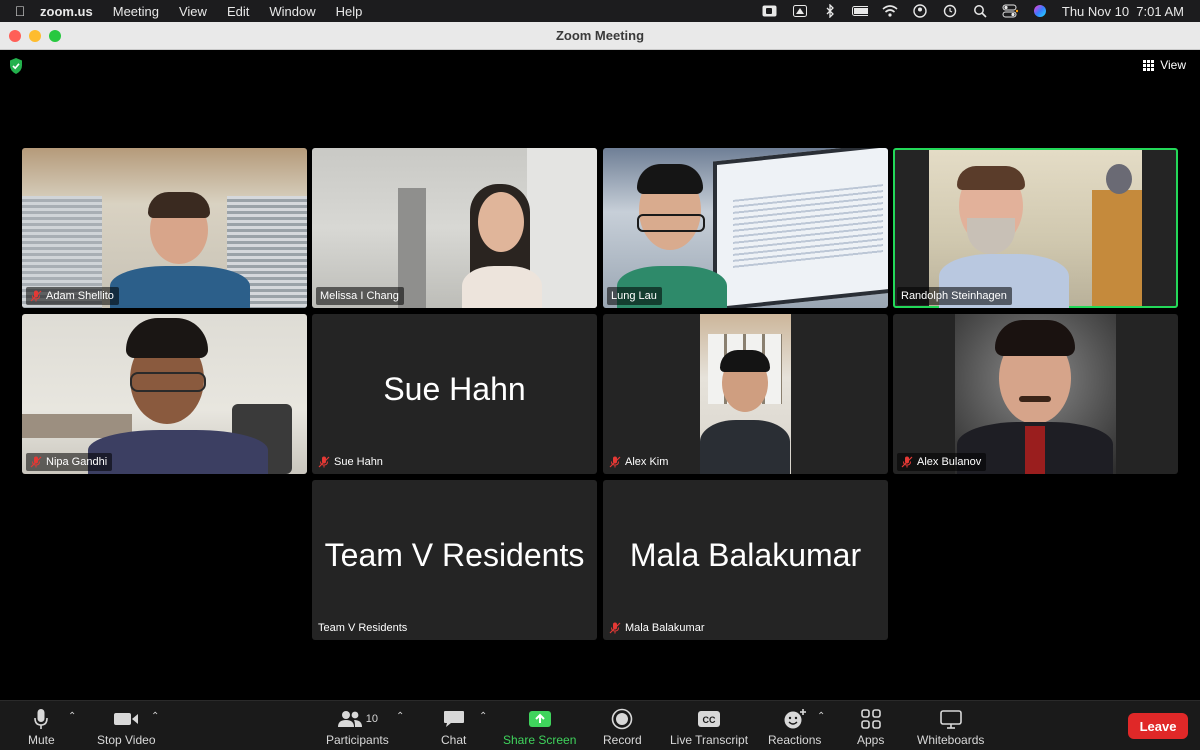  What do you see at coordinates (622, 719) in the screenshot?
I see `record-icon` at bounding box center [622, 719].